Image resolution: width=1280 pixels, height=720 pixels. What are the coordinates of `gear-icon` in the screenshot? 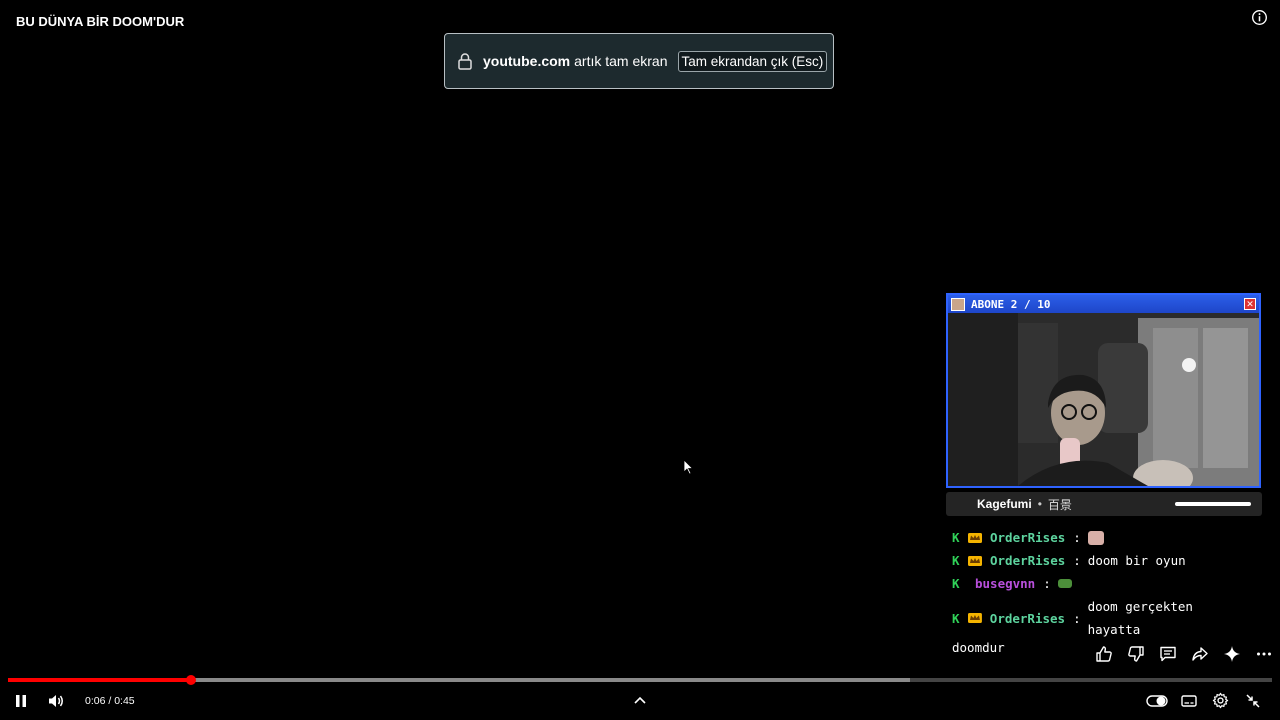 It's located at (1220, 700).